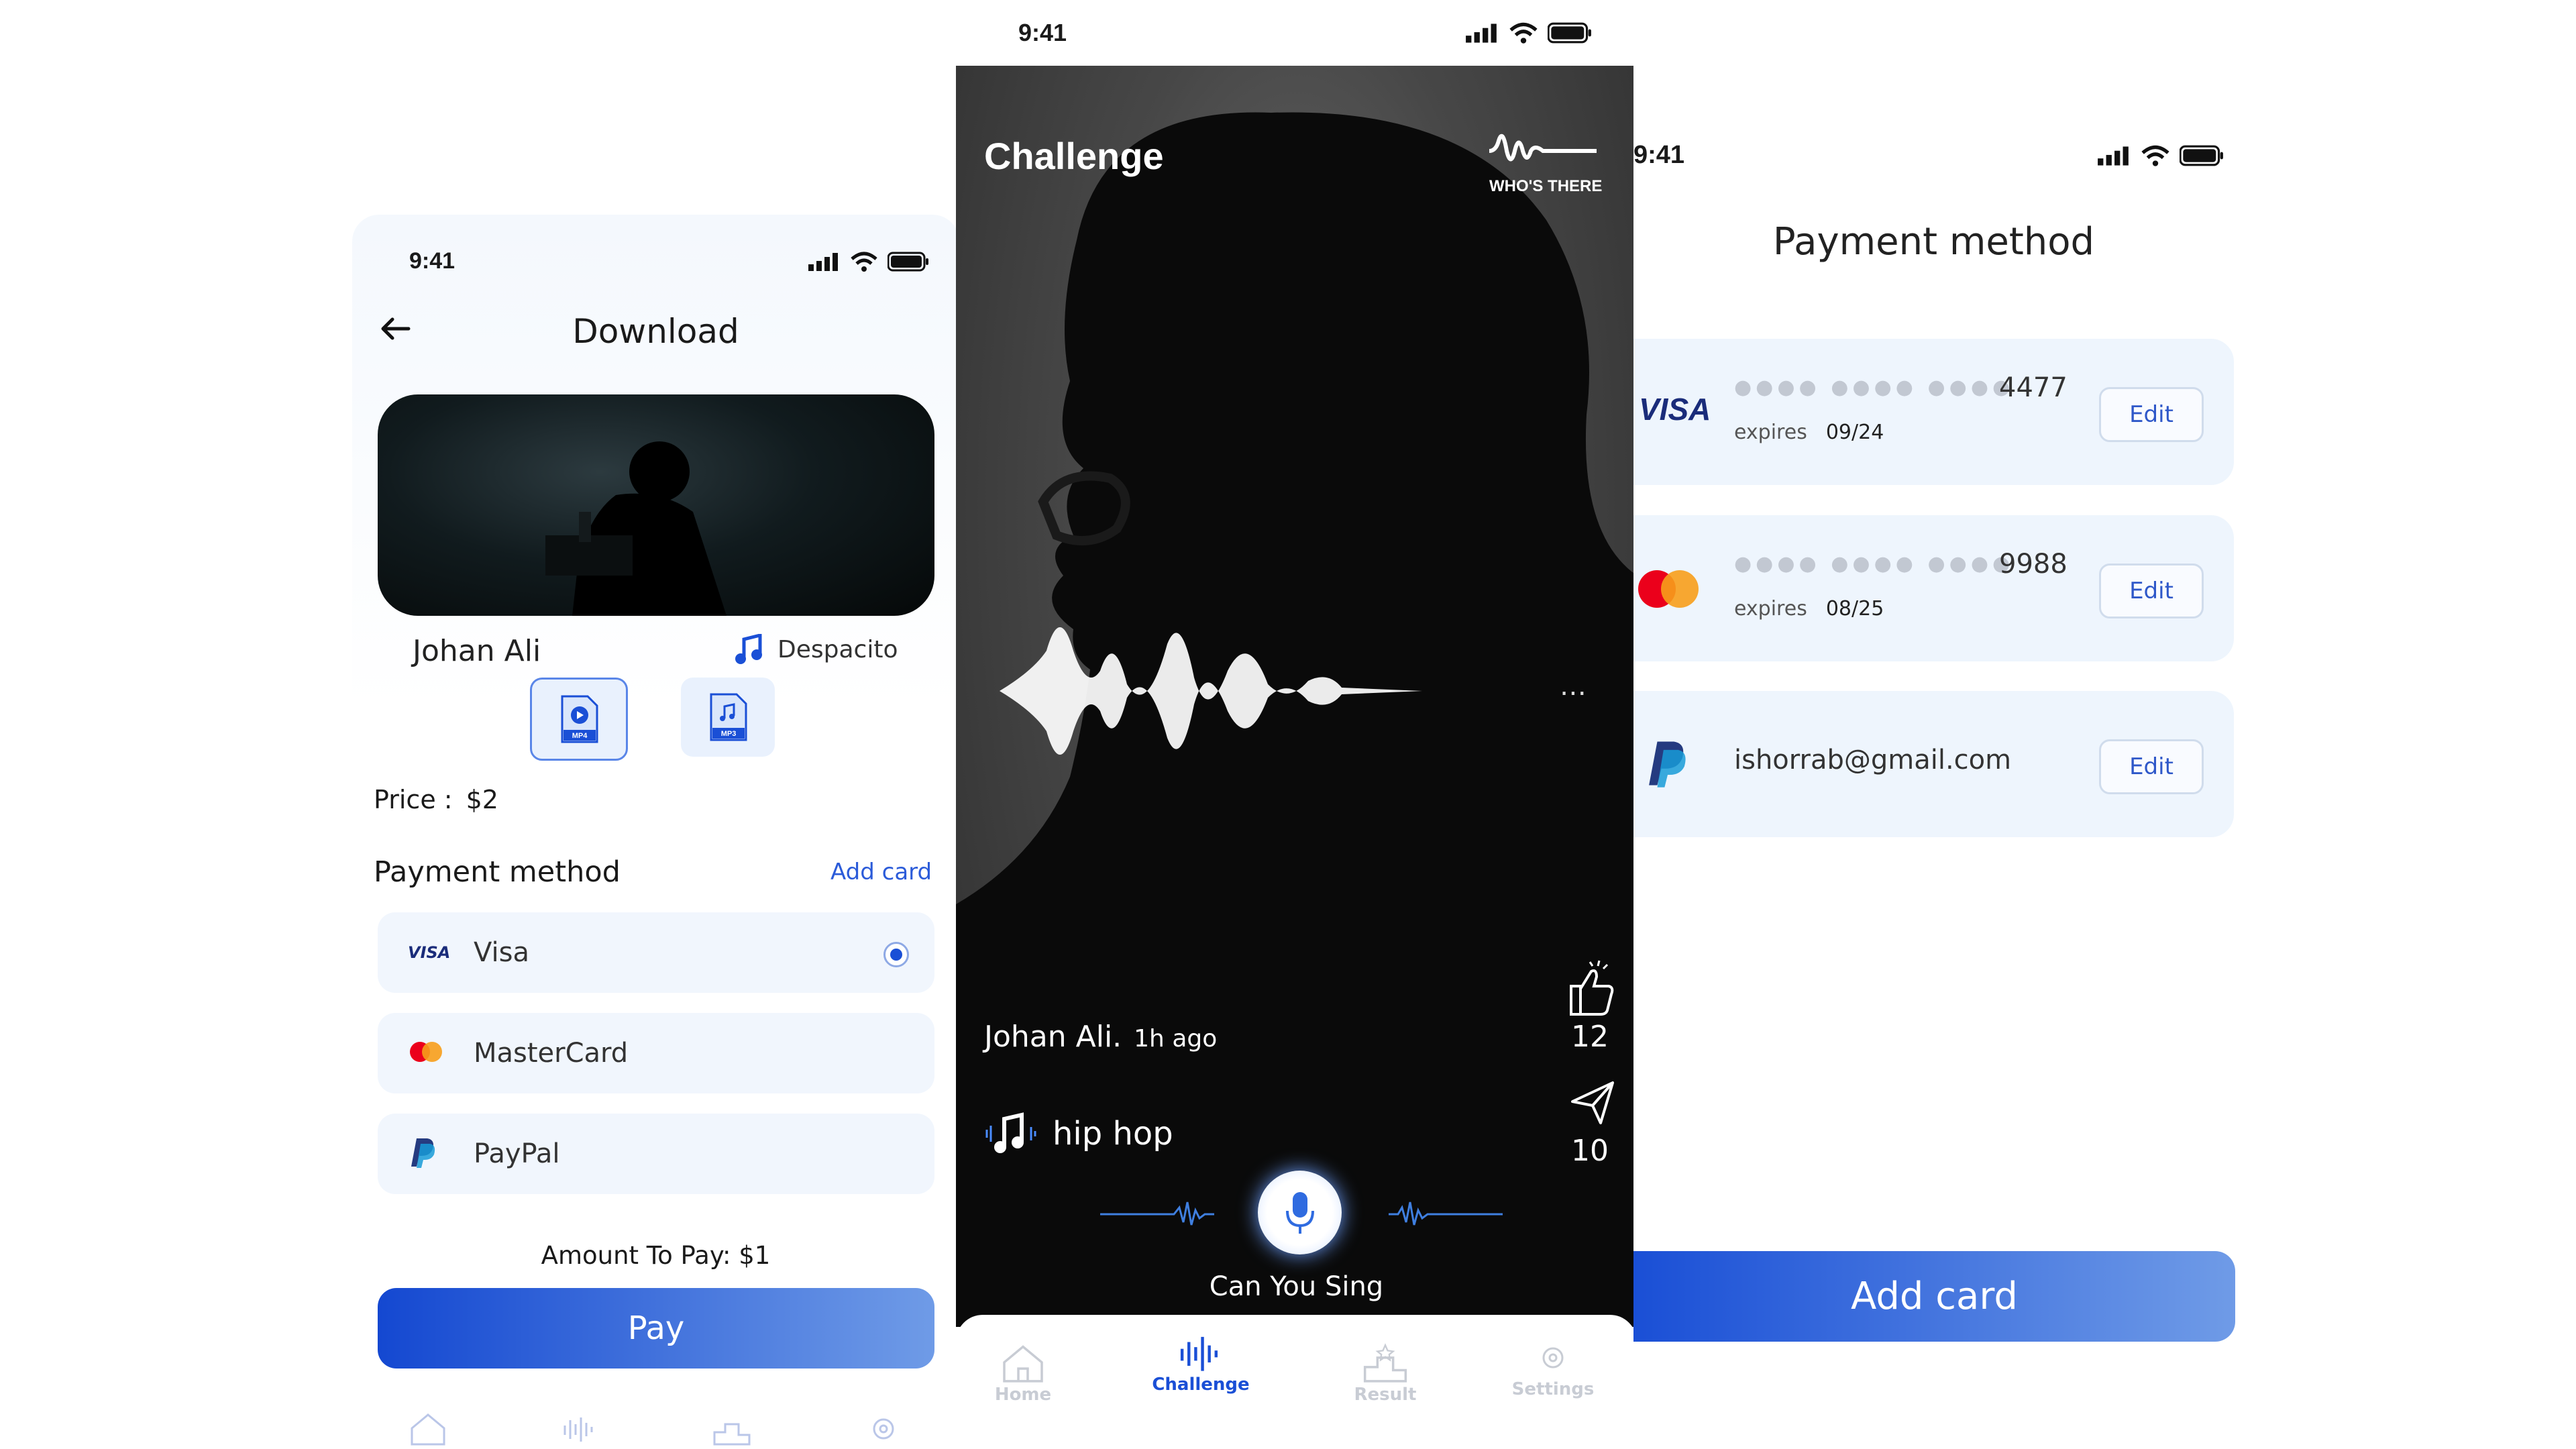  I want to click on share-icon, so click(1593, 1105).